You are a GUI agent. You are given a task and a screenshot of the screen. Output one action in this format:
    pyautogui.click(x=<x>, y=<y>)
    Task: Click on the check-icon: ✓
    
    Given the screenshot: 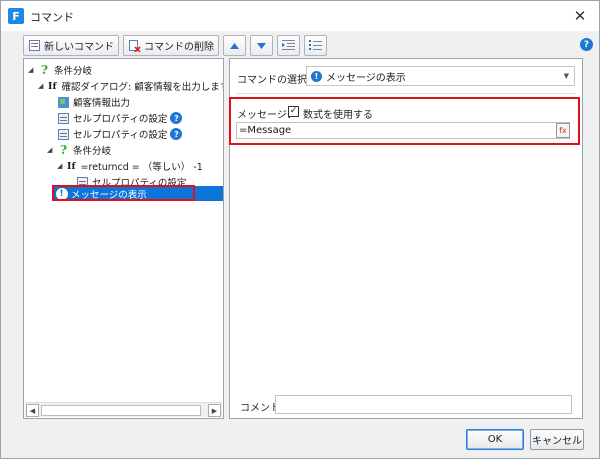 What is the action you would take?
    pyautogui.click(x=293, y=111)
    